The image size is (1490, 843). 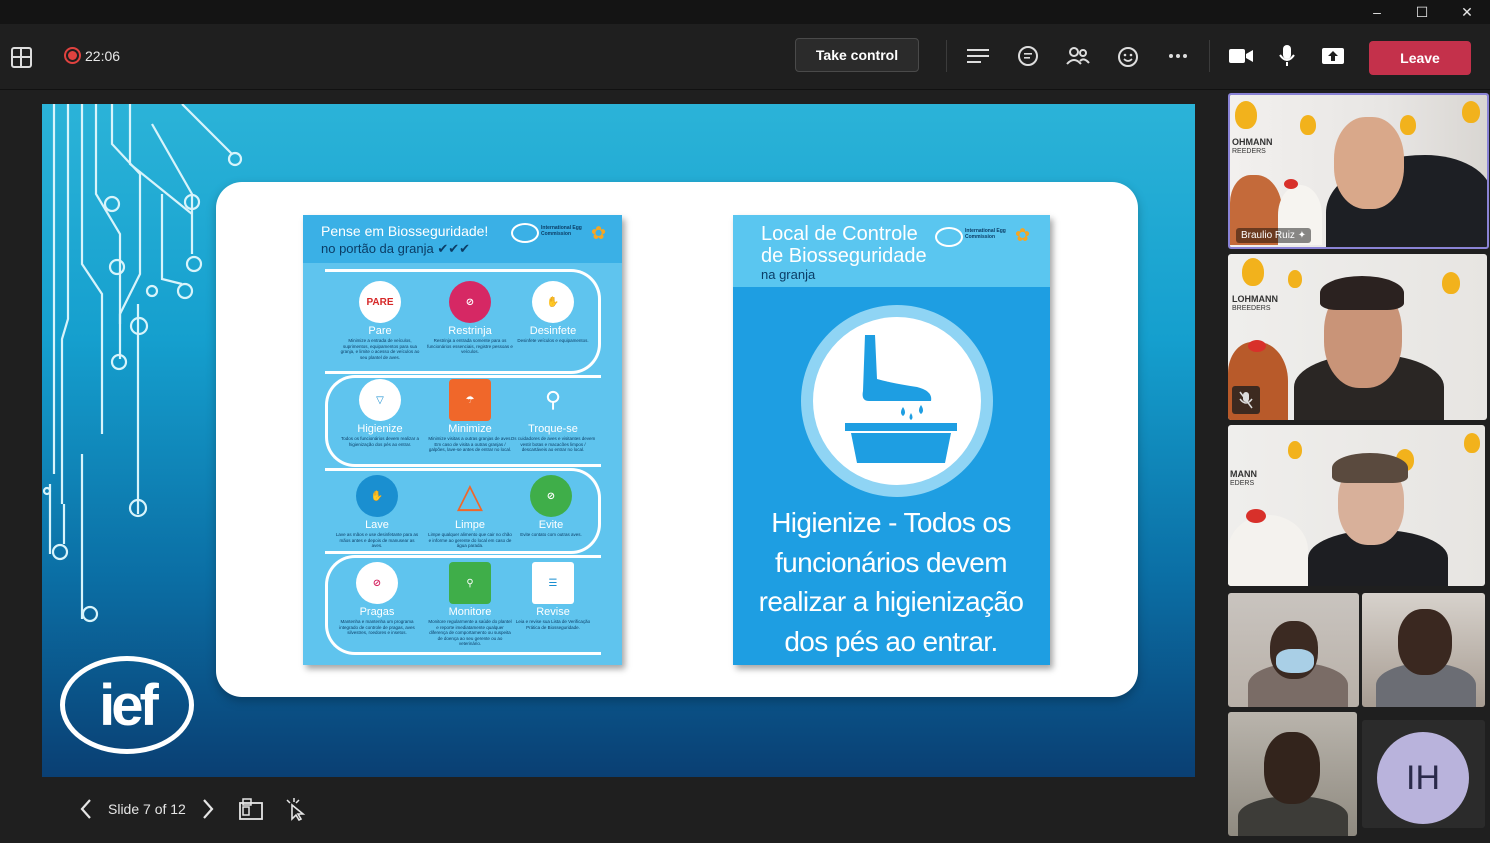 I want to click on slide-counter: Slide 7 of 12, so click(x=147, y=809).